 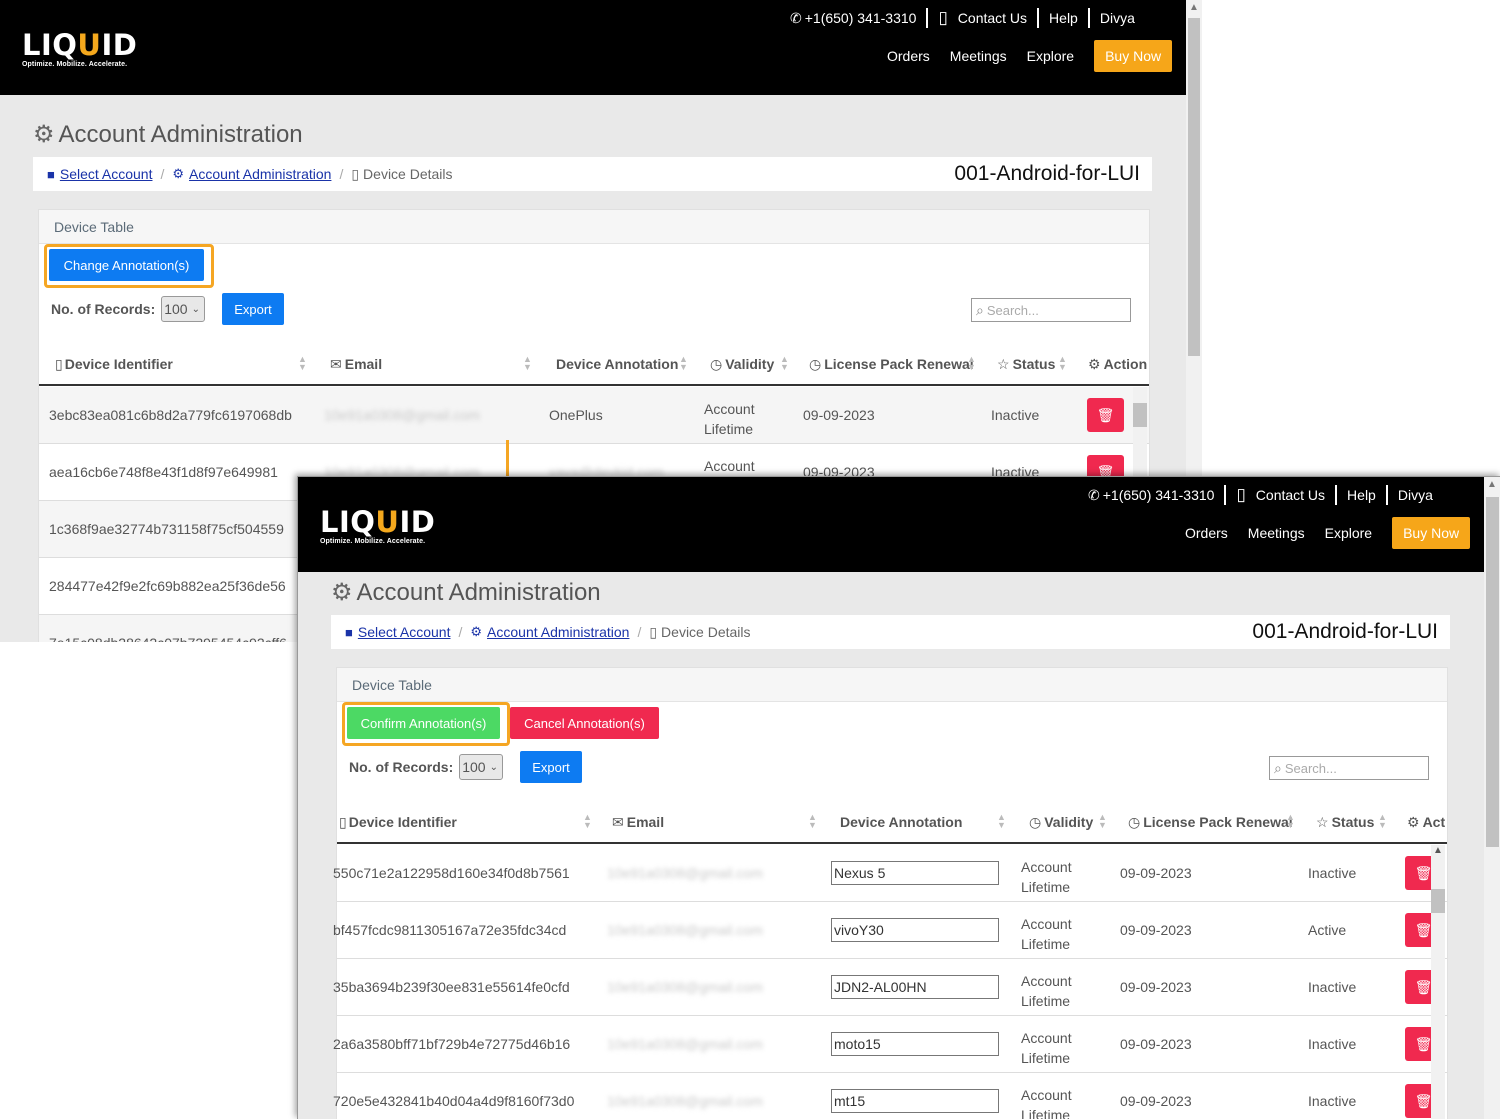 What do you see at coordinates (915, 930) in the screenshot?
I see `annotation-input: vivoY30` at bounding box center [915, 930].